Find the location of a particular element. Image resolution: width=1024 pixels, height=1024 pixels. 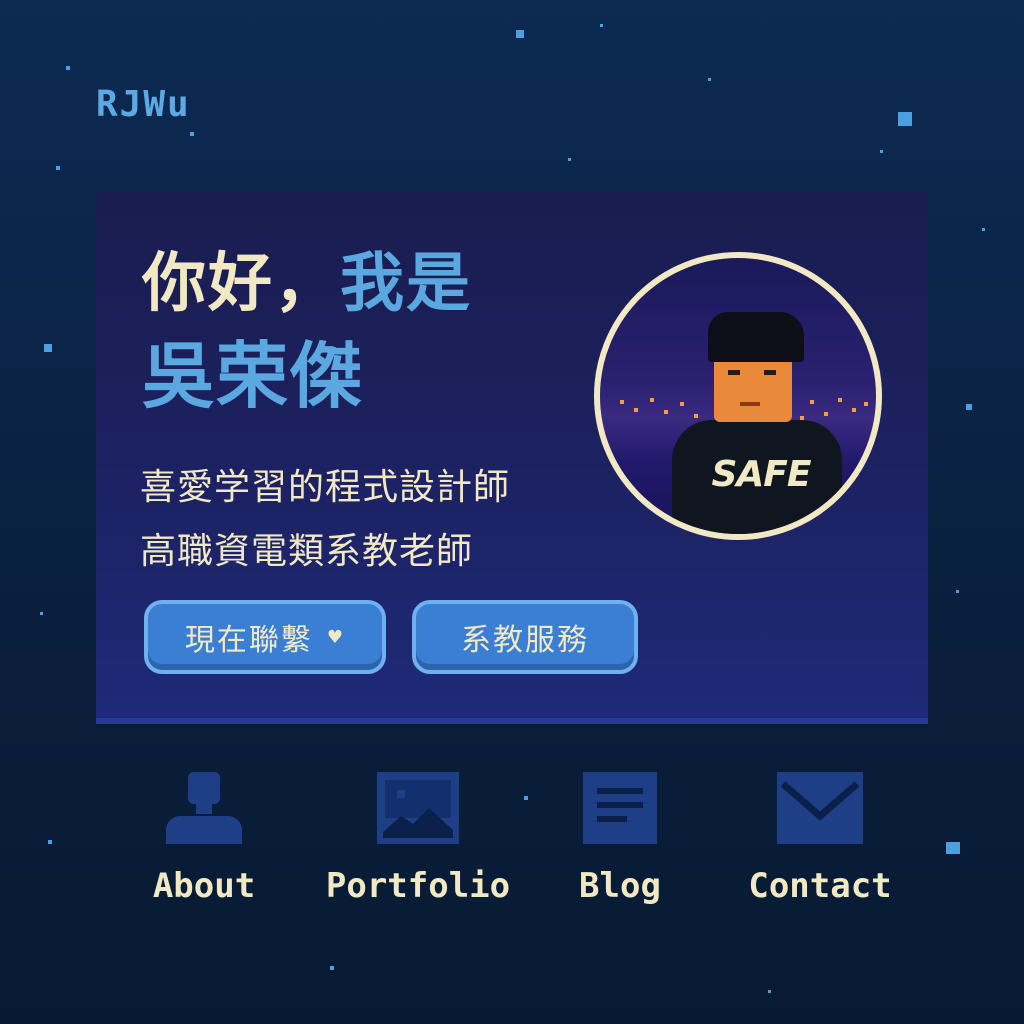

person-icon is located at coordinates (204, 808).